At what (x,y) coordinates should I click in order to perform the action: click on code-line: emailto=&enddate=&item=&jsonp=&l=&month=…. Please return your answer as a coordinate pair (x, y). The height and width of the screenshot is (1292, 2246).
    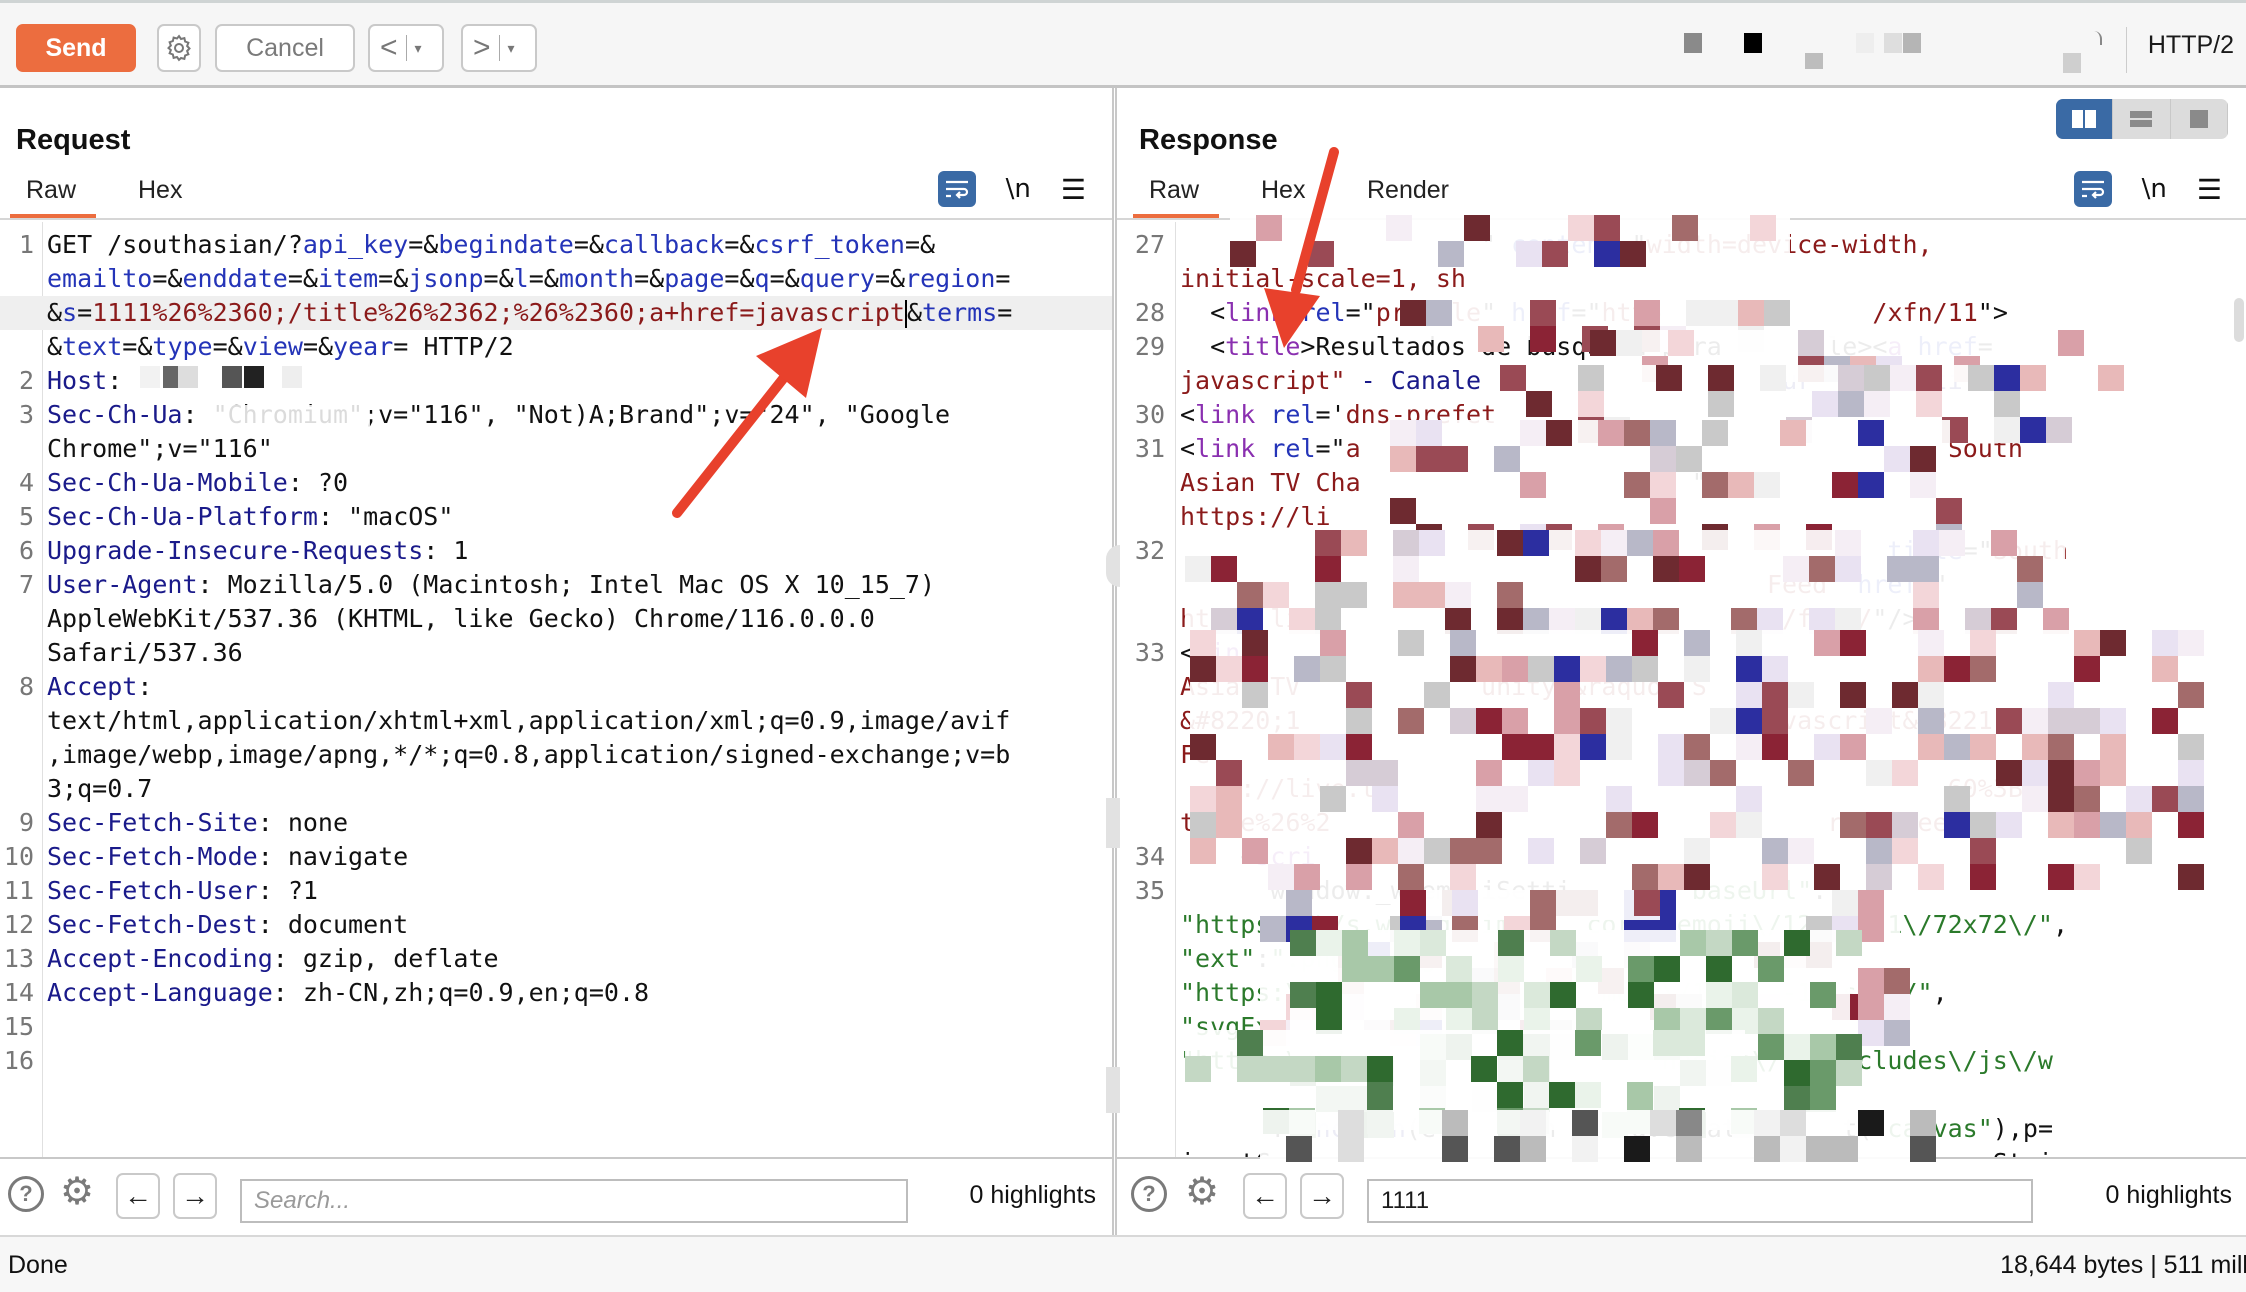
    Looking at the image, I should click on (556, 279).